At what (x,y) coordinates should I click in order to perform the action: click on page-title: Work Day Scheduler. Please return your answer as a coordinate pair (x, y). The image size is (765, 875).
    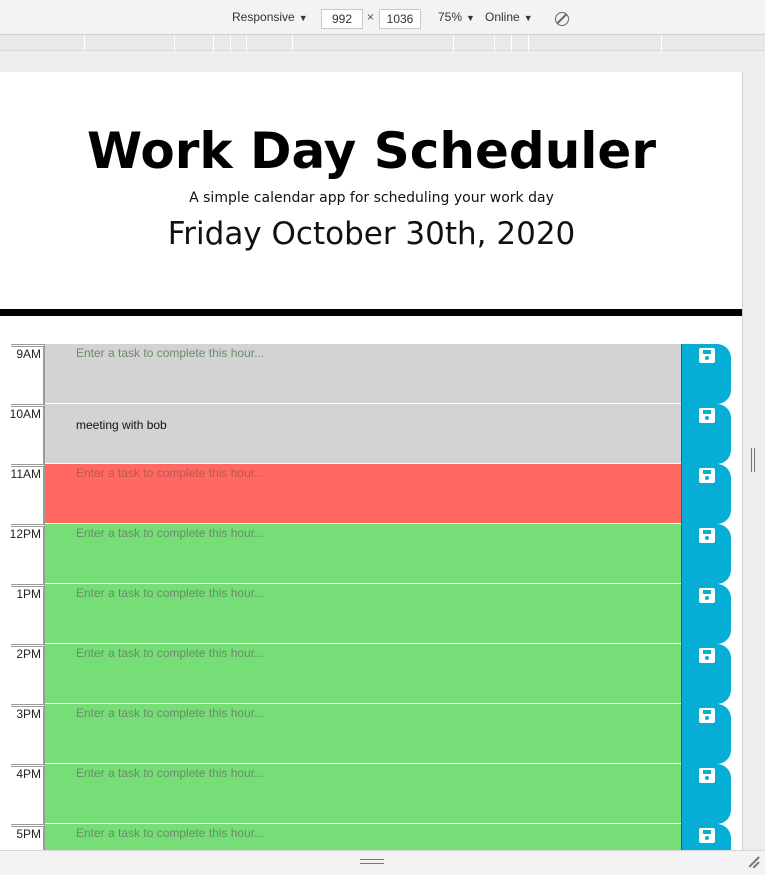
    Looking at the image, I should click on (371, 151).